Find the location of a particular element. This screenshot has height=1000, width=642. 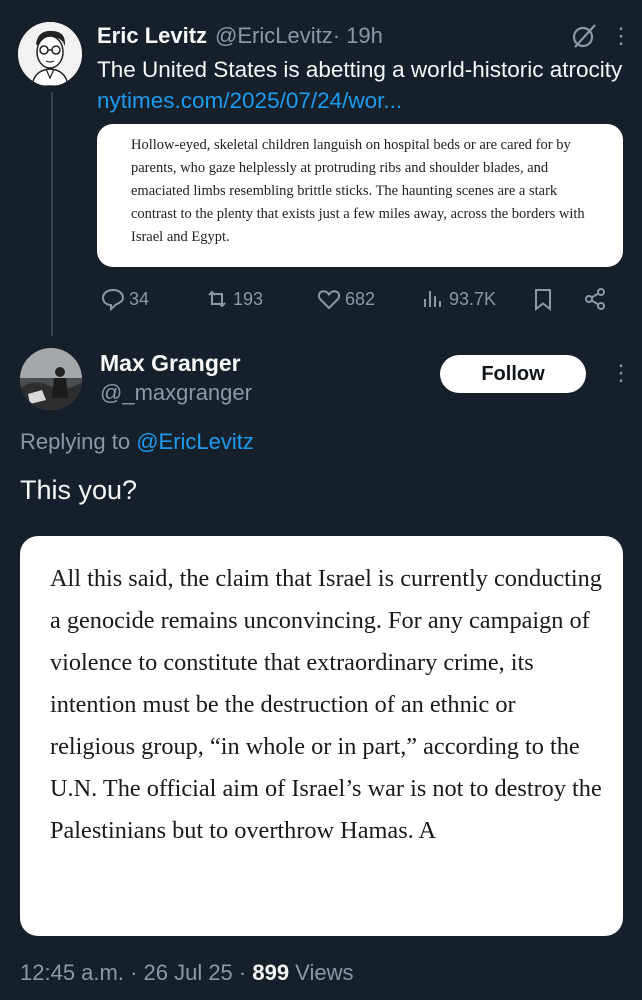

parent-tweet-header: Eric Levitz @EricLevitz · 19h is located at coordinates (360, 36).